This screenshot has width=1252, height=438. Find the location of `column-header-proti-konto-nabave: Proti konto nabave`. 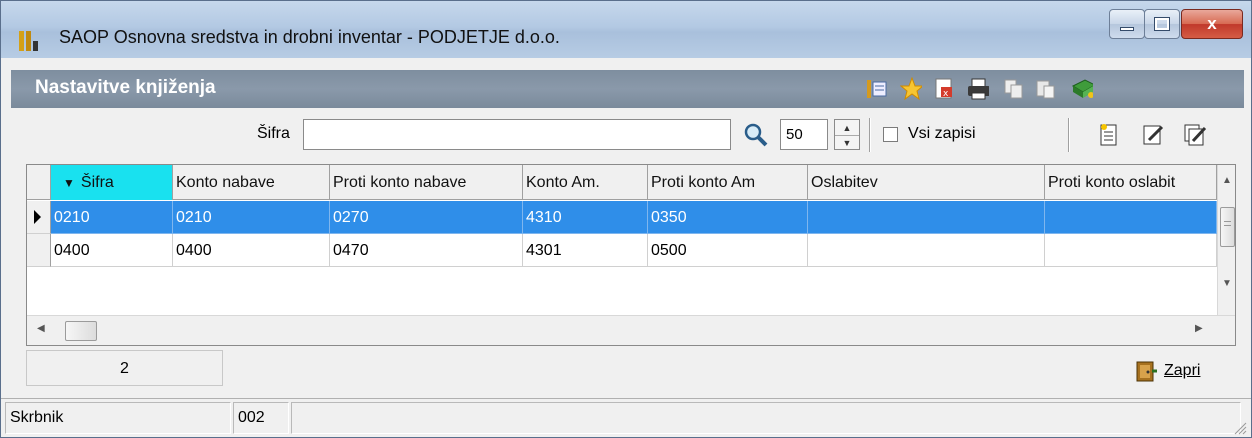

column-header-proti-konto-nabave: Proti konto nabave is located at coordinates (426, 182).